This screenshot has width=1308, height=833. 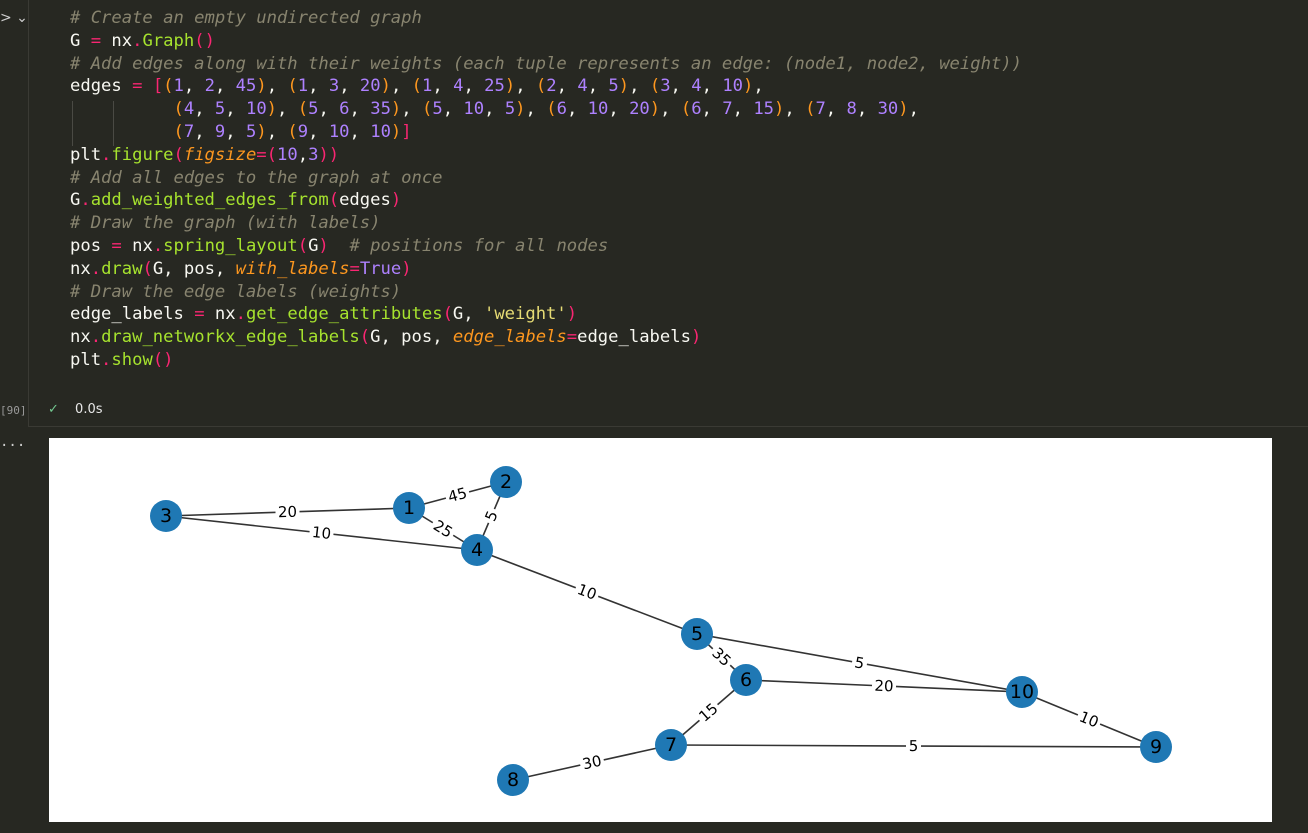 I want to click on code-token: 20, so click(x=370, y=86).